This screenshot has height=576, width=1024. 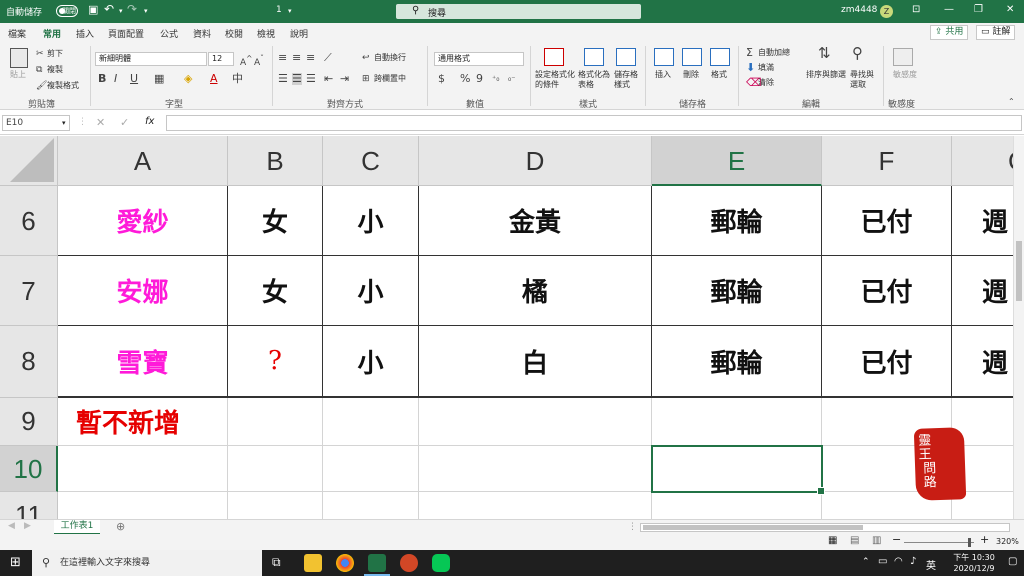 What do you see at coordinates (143, 161) in the screenshot?
I see `column-header-a: A` at bounding box center [143, 161].